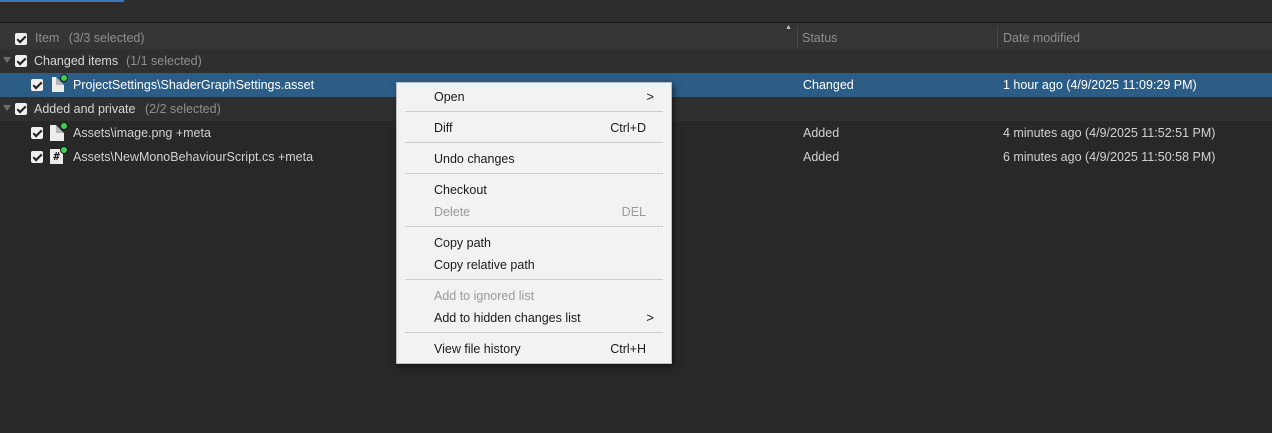 This screenshot has height=433, width=1272. What do you see at coordinates (788, 27) in the screenshot?
I see `sort-ascending-icon: ▲` at bounding box center [788, 27].